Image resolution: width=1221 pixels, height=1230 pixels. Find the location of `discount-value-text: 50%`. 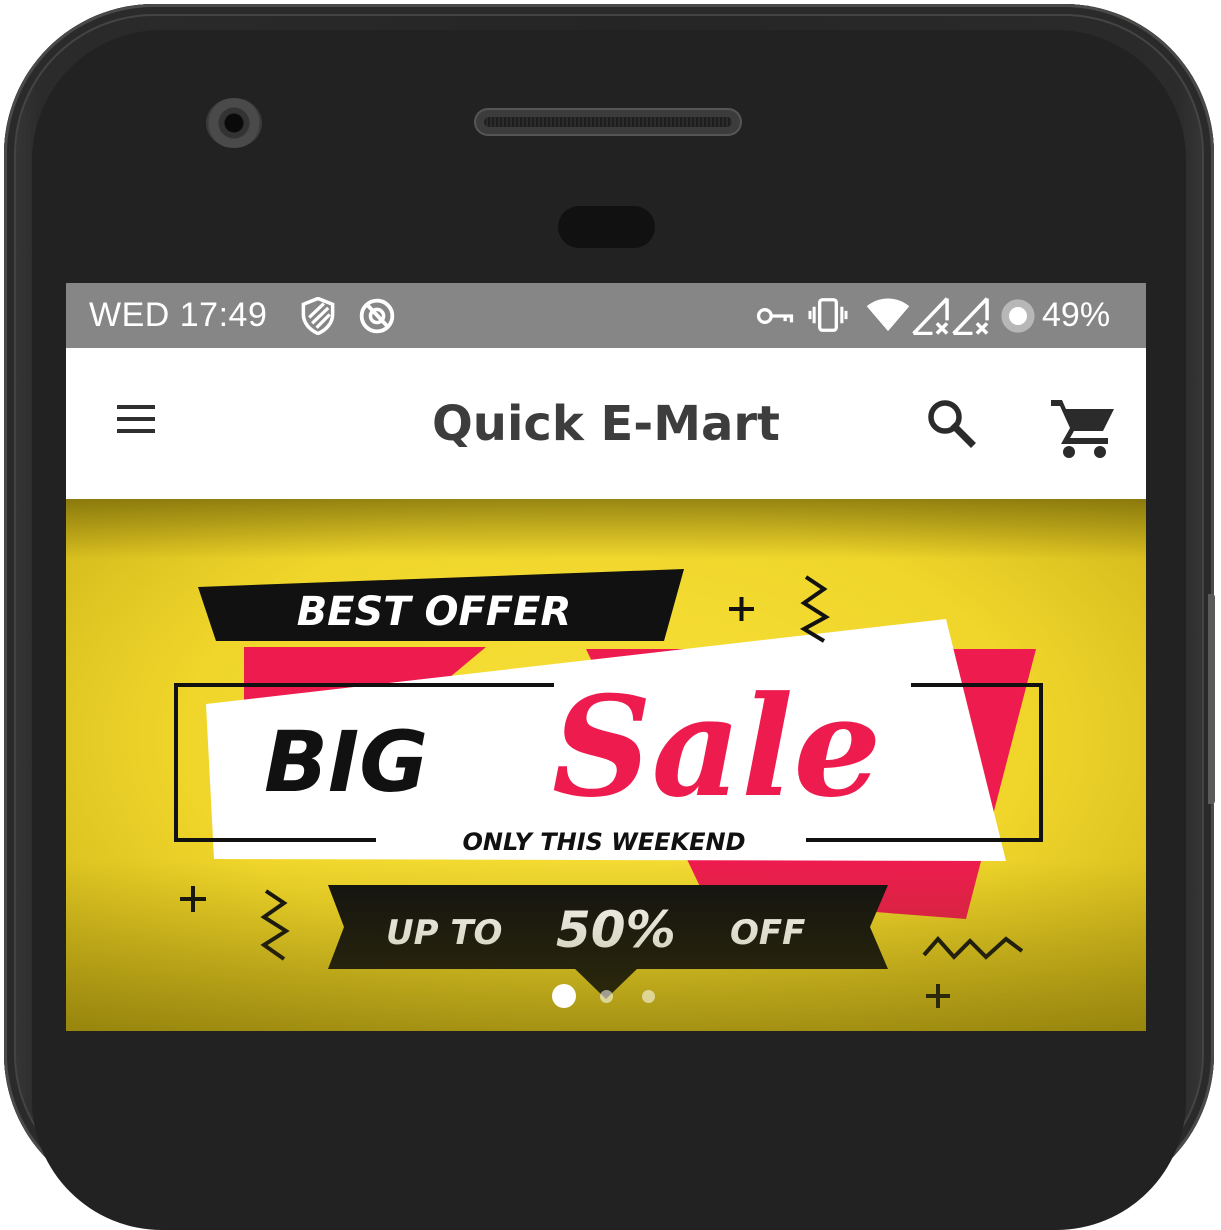

discount-value-text: 50% is located at coordinates (616, 930).